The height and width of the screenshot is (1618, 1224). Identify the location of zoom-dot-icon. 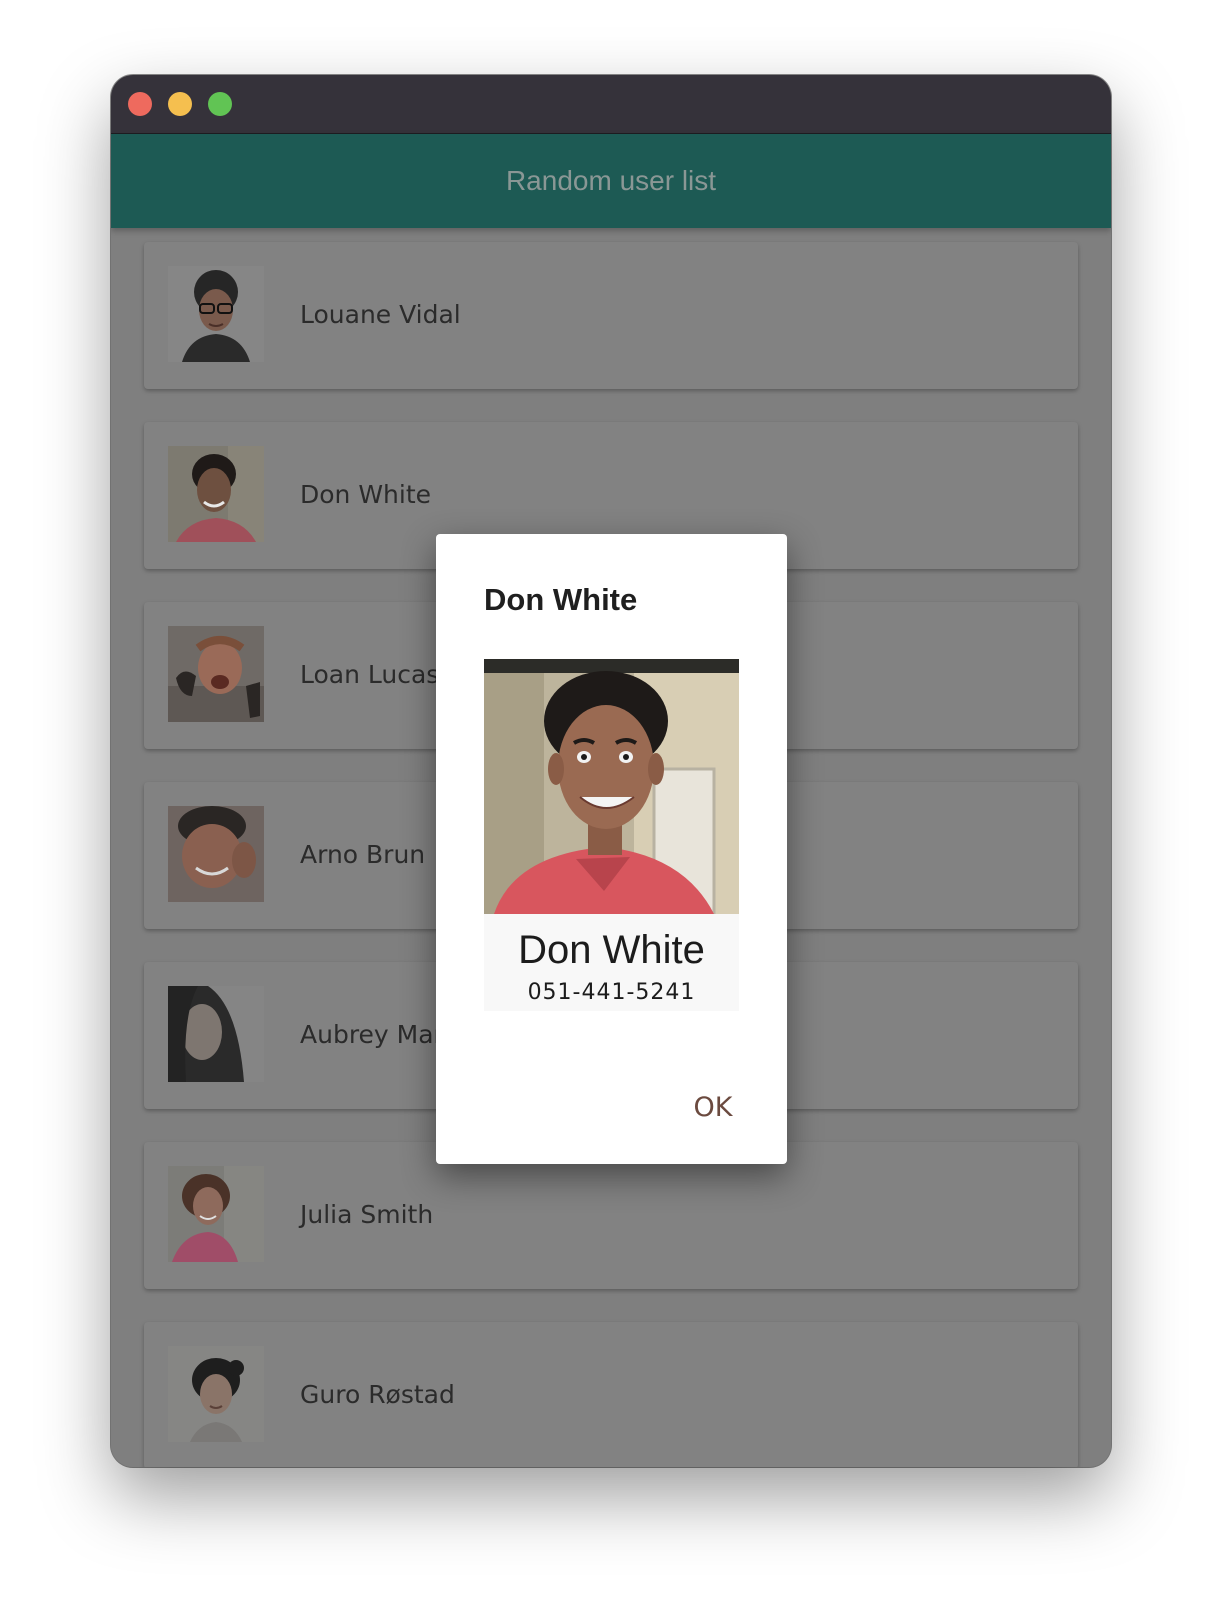
(220, 104).